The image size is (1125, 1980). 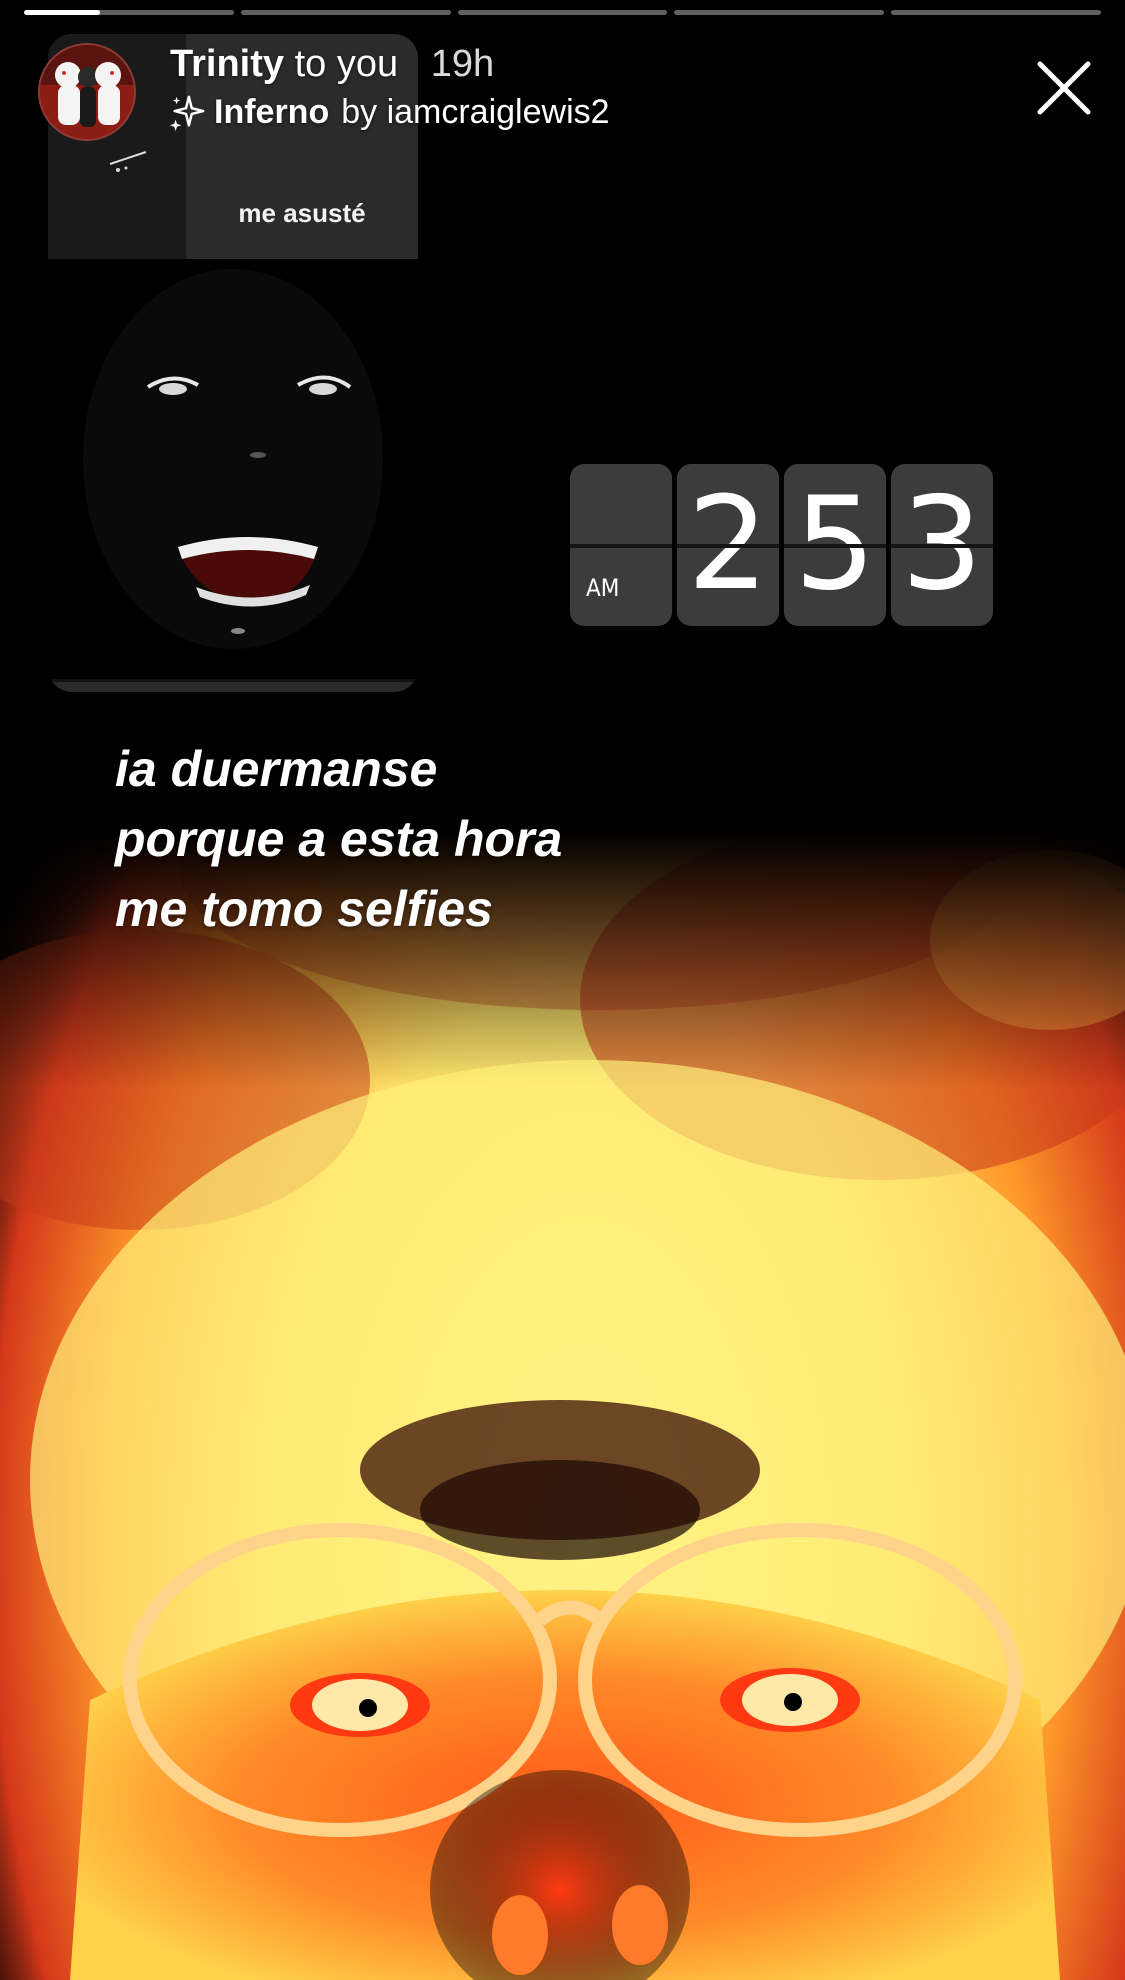 I want to click on clock-digit-tile: 5, so click(x=835, y=545).